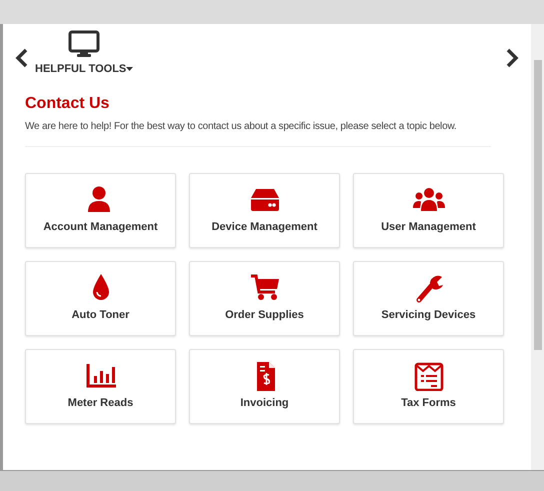  What do you see at coordinates (130, 69) in the screenshot?
I see `caret-icon` at bounding box center [130, 69].